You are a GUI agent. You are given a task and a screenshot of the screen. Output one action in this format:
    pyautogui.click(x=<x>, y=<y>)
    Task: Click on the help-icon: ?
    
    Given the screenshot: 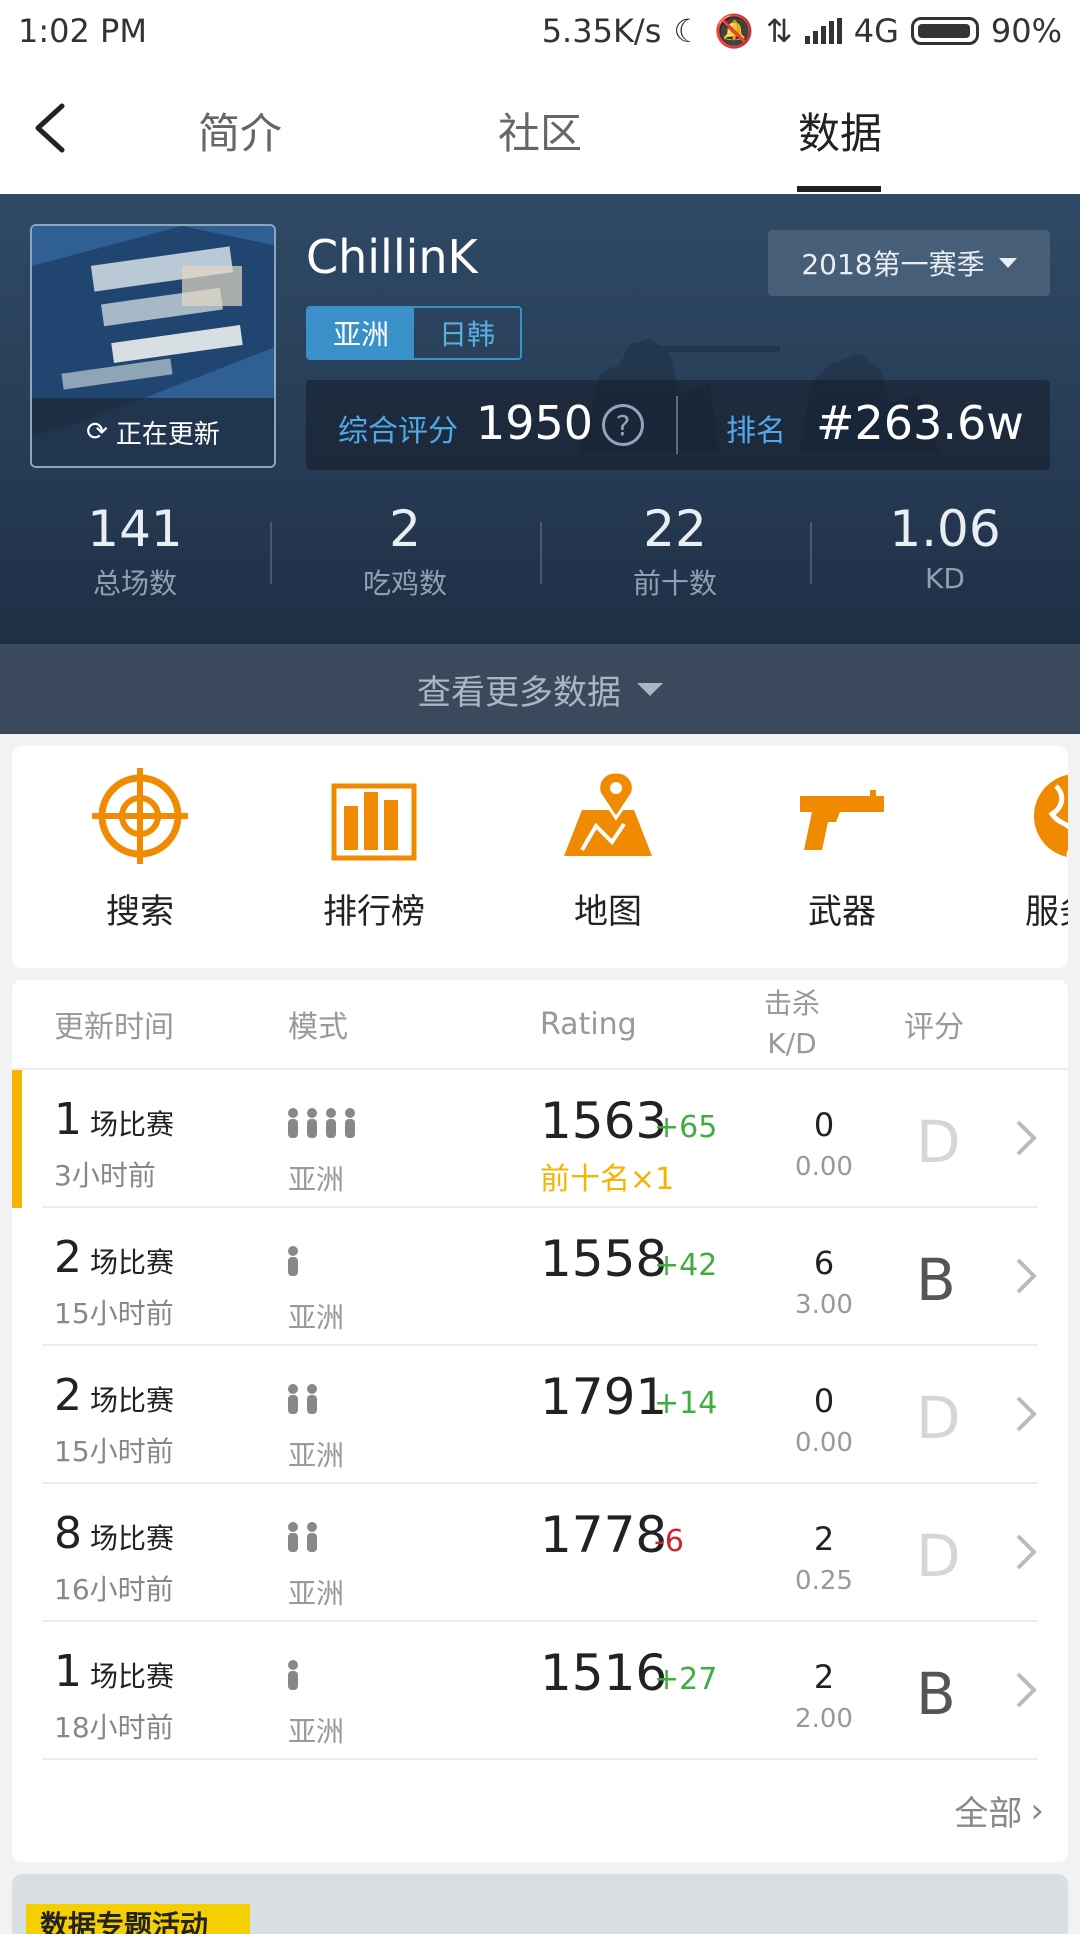 What is the action you would take?
    pyautogui.click(x=623, y=425)
    